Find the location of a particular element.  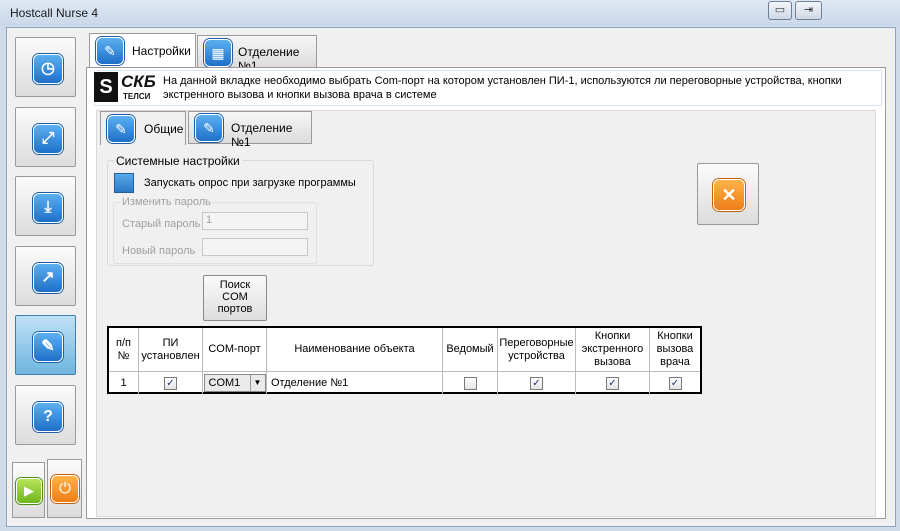

tab-department-1: ▦ Отделение №1 is located at coordinates (257, 54).